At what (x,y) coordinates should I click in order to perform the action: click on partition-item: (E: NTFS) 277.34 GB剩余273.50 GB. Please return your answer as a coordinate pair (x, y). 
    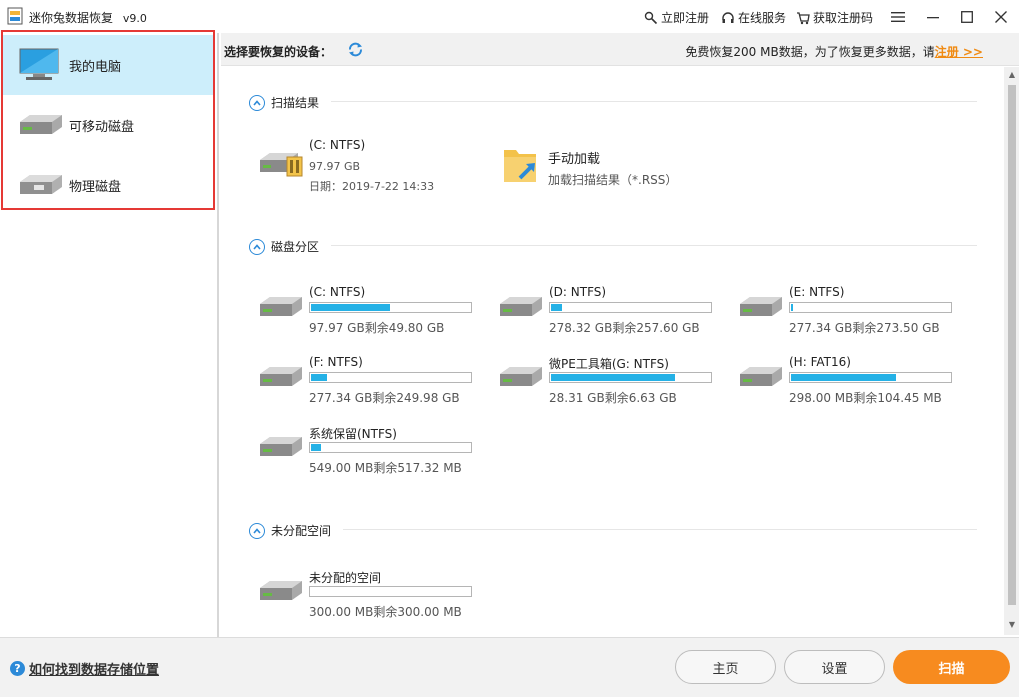
    Looking at the image, I should click on (848, 315).